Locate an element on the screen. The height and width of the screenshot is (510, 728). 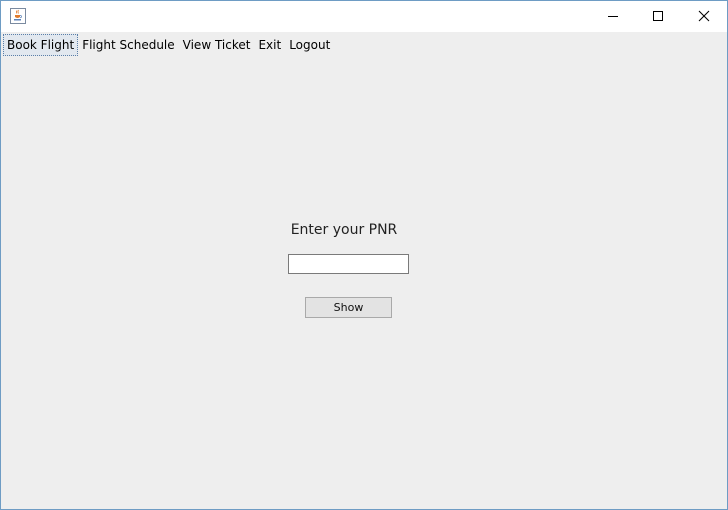
java-cup-icon is located at coordinates (18, 16).